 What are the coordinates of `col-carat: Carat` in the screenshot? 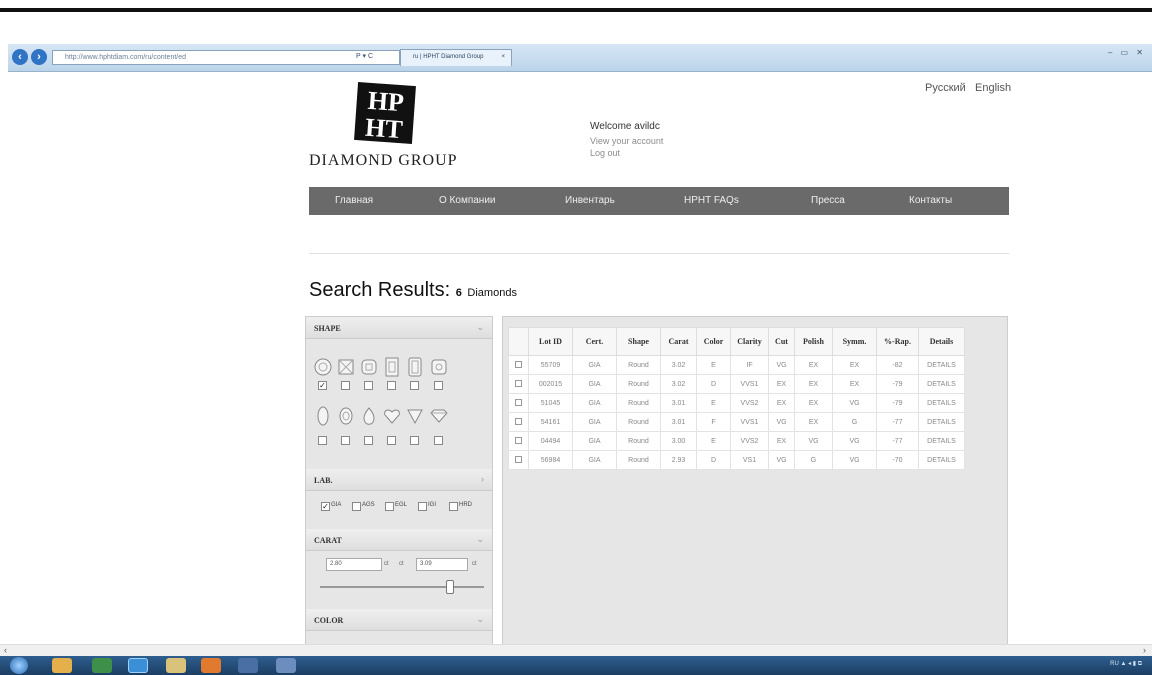 It's located at (678, 341).